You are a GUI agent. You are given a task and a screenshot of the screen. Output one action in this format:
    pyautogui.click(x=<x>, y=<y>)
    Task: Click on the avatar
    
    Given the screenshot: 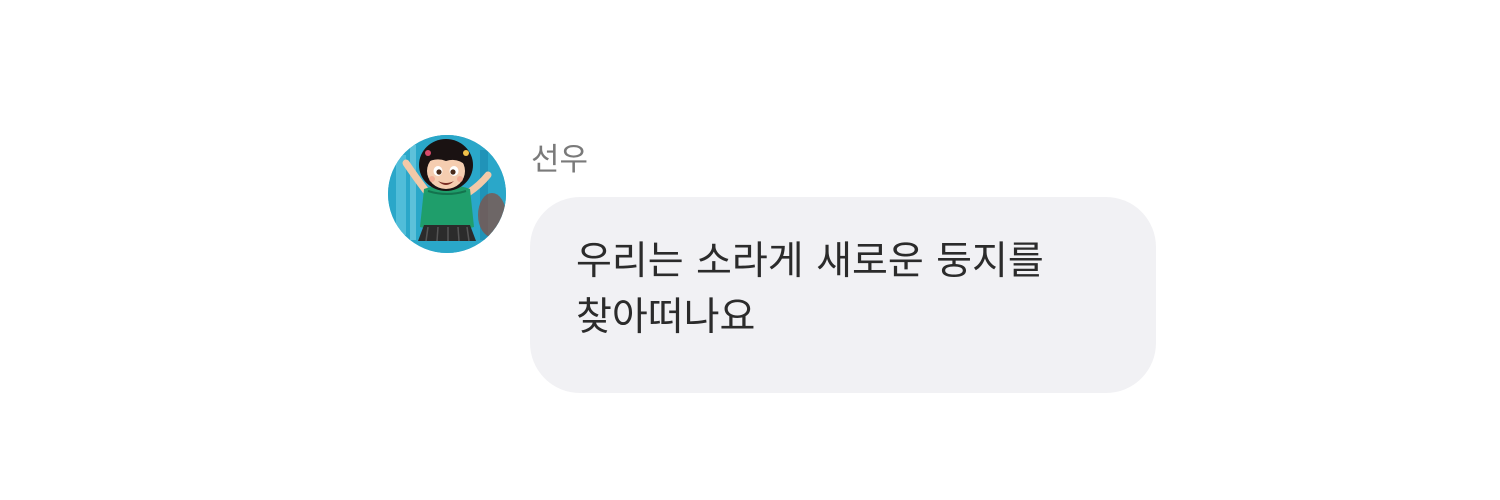 What is the action you would take?
    pyautogui.click(x=447, y=194)
    